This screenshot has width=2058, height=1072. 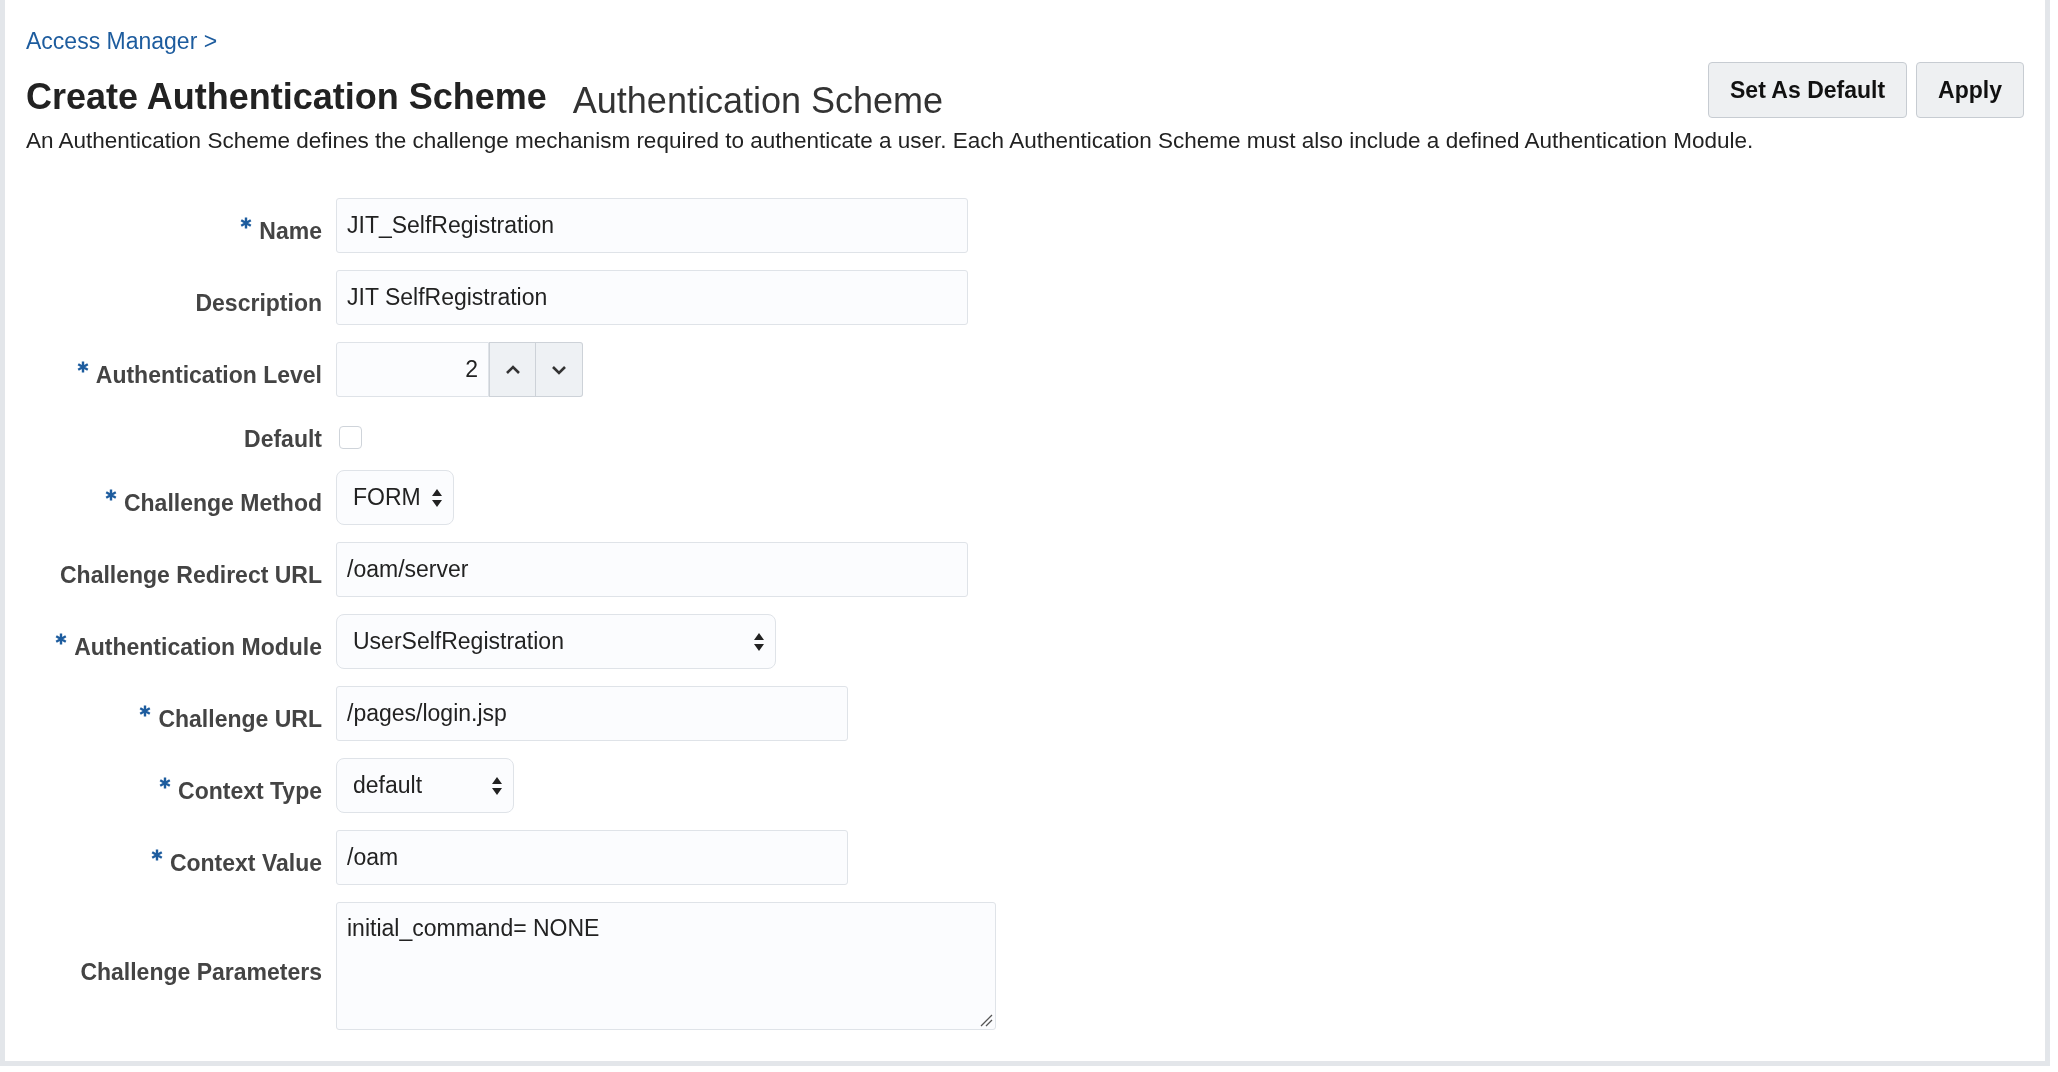 I want to click on breadcrumb-link: Access Manager >, so click(x=122, y=41).